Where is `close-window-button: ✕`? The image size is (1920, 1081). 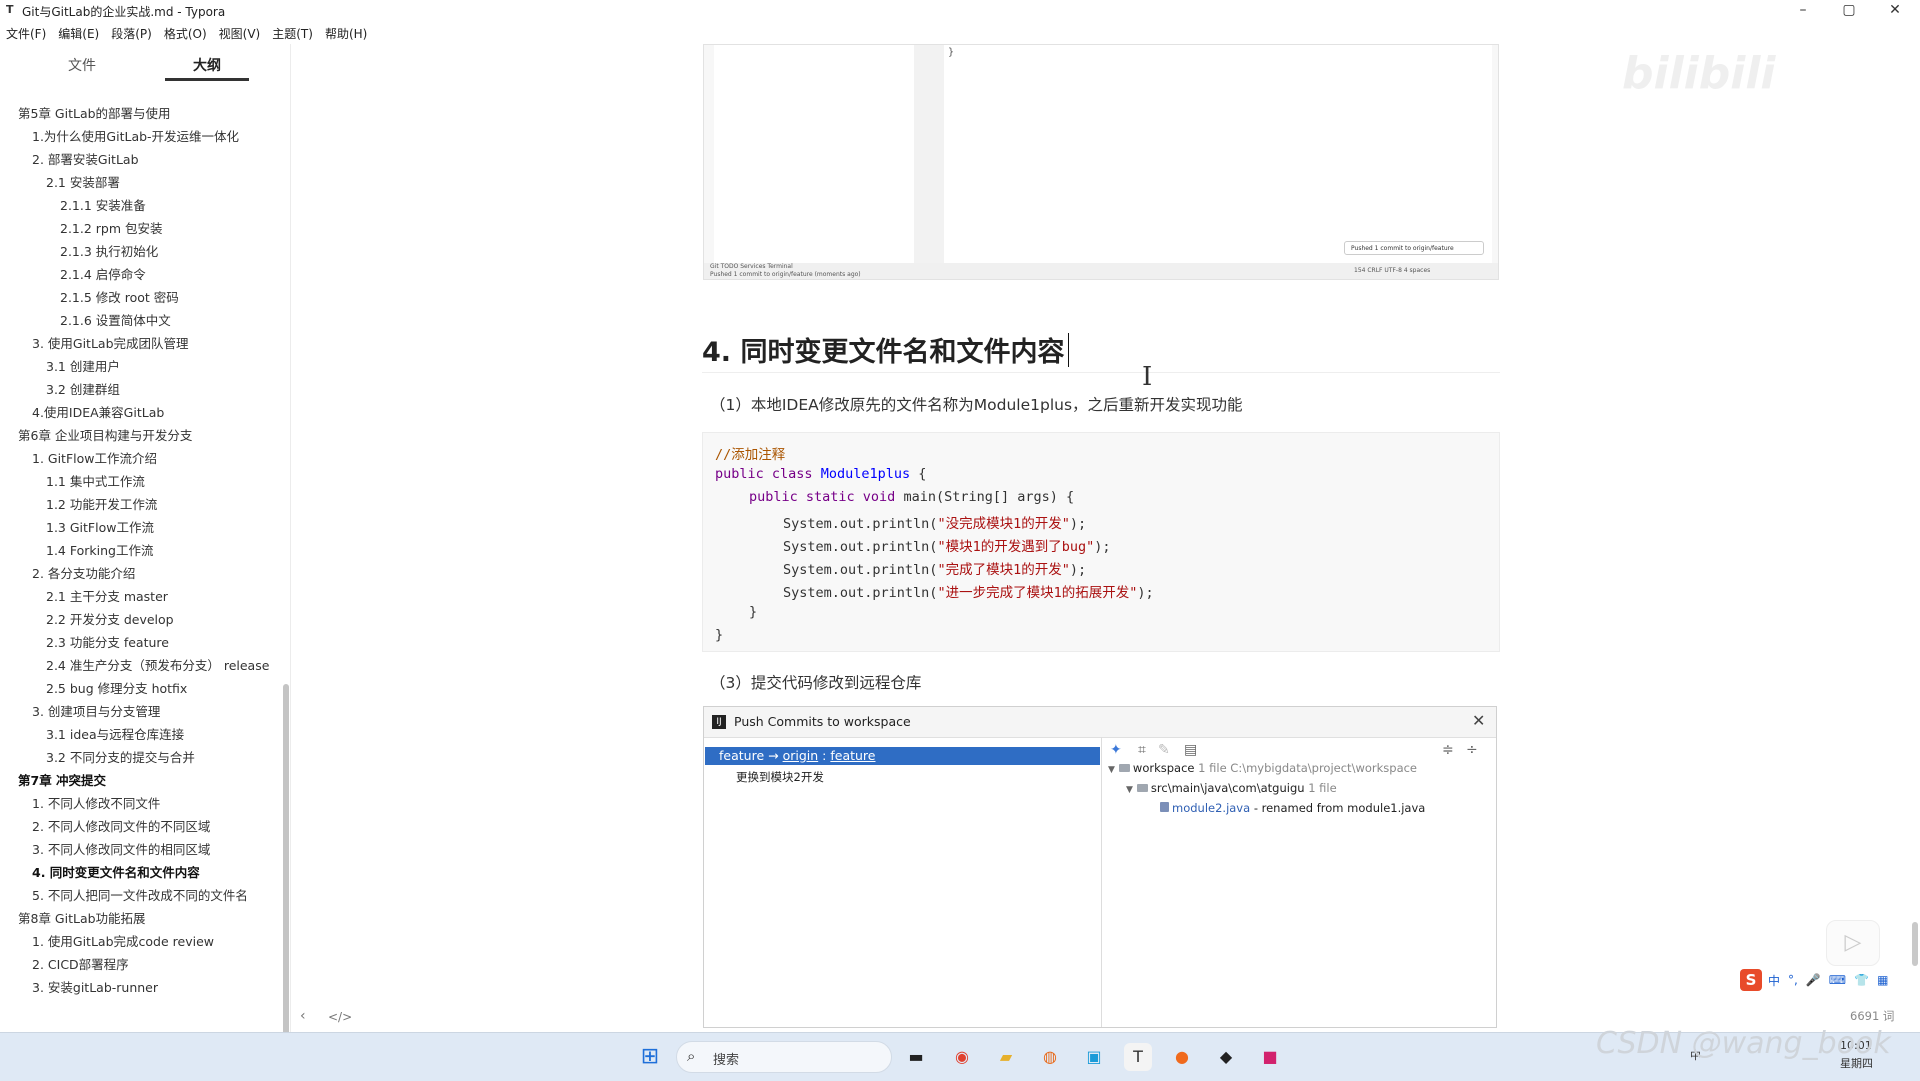 close-window-button: ✕ is located at coordinates (1895, 11).